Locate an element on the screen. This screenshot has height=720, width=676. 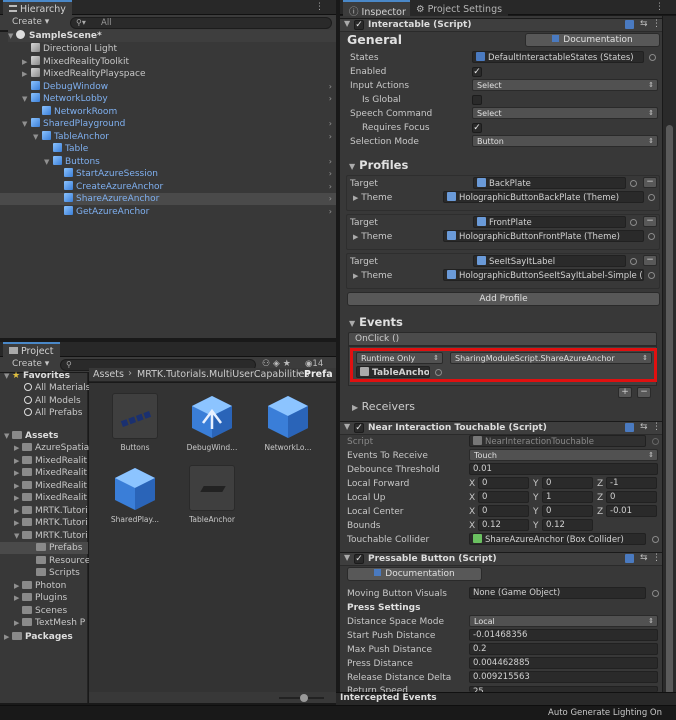
hierarchy-row: DebugWindow › is located at coordinates (168, 86).